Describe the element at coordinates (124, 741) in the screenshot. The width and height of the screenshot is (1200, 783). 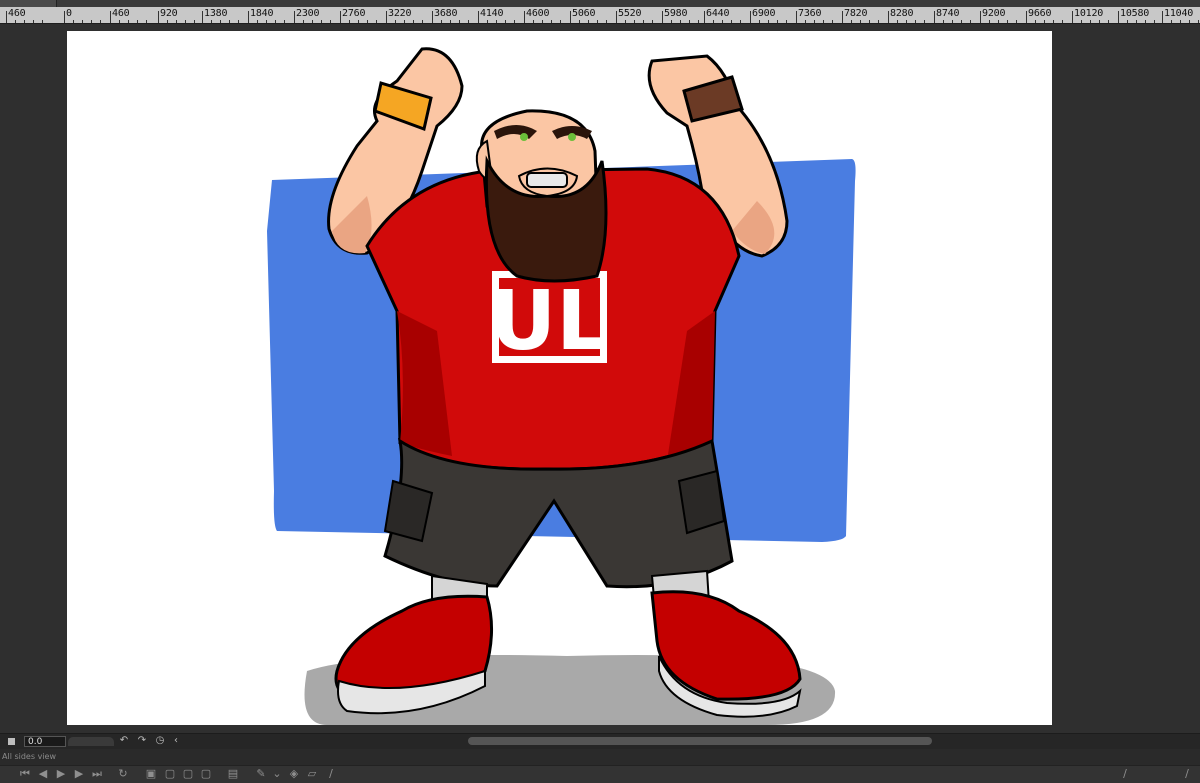
I see `undo-icon: ↶` at that location.